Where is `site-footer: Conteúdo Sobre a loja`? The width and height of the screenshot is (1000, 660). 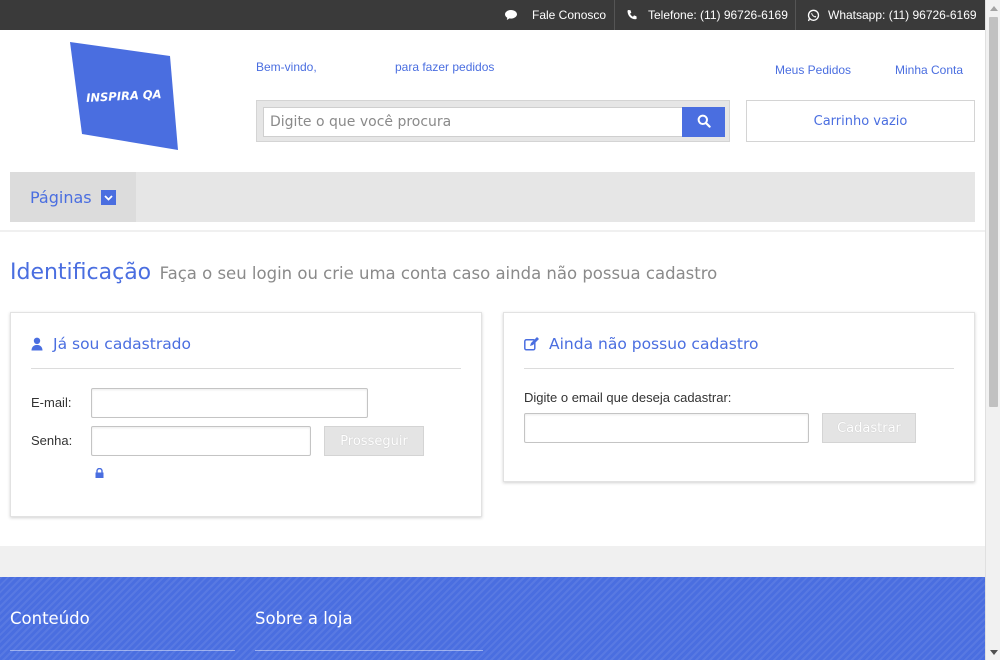
site-footer: Conteúdo Sobre a loja is located at coordinates (492, 618).